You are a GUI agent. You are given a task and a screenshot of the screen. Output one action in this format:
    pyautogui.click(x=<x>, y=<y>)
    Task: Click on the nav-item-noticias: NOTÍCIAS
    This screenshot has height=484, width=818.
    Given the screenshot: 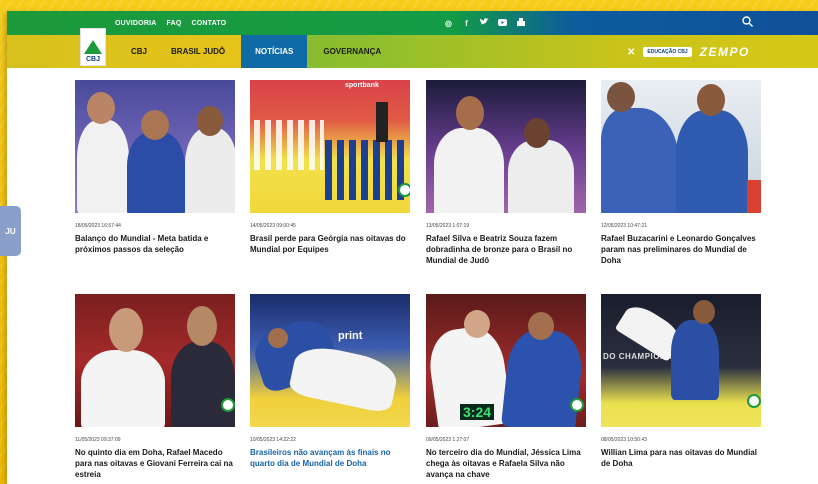 What is the action you would take?
    pyautogui.click(x=274, y=51)
    